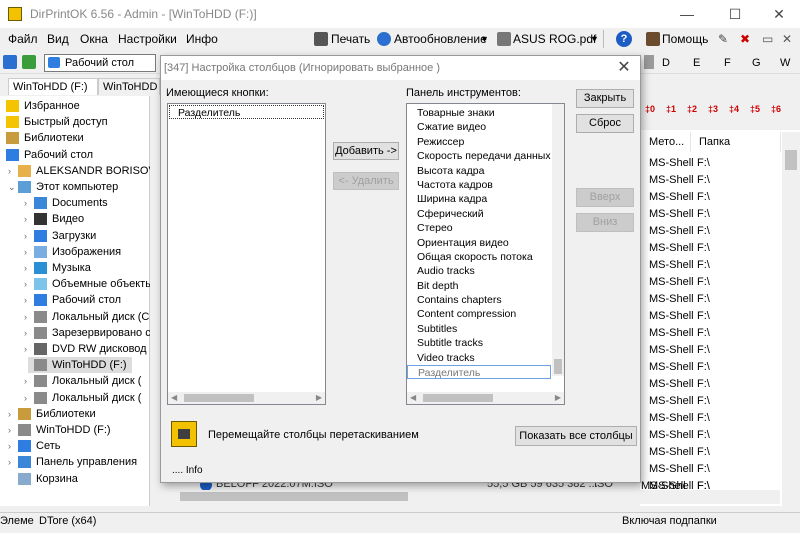 The image size is (800, 533). I want to click on menu-windows: Окна, so click(94, 39).